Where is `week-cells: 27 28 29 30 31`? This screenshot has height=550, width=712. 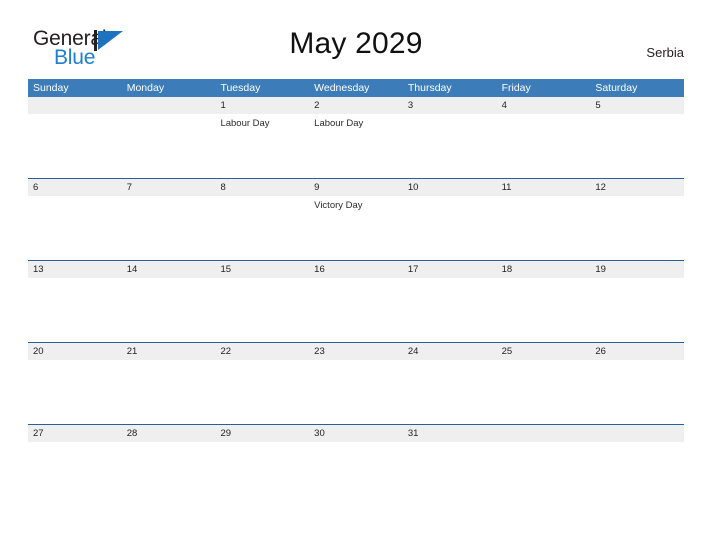
week-cells: 27 28 29 30 31 is located at coordinates (356, 465).